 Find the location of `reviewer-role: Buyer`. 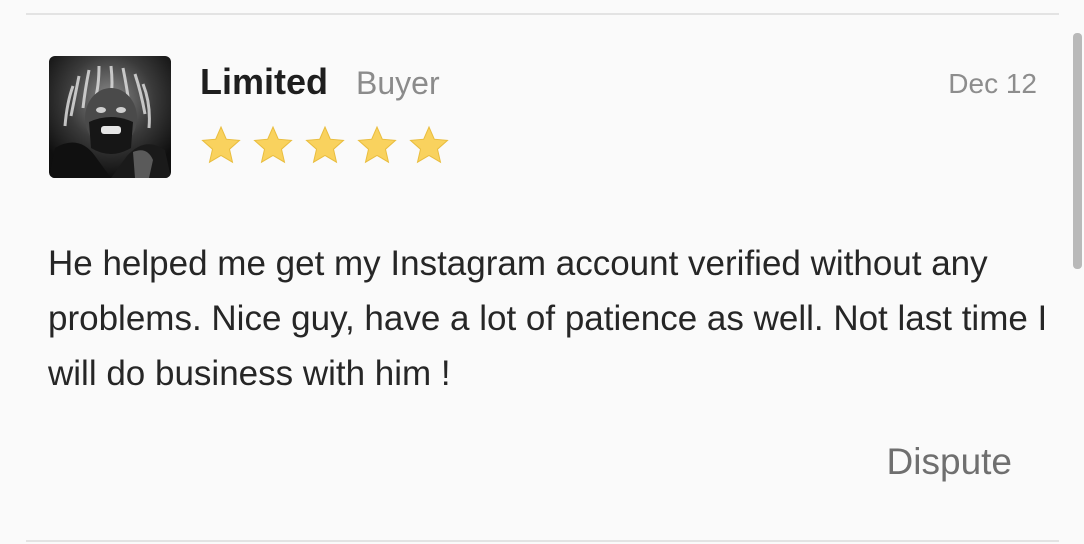

reviewer-role: Buyer is located at coordinates (398, 83).